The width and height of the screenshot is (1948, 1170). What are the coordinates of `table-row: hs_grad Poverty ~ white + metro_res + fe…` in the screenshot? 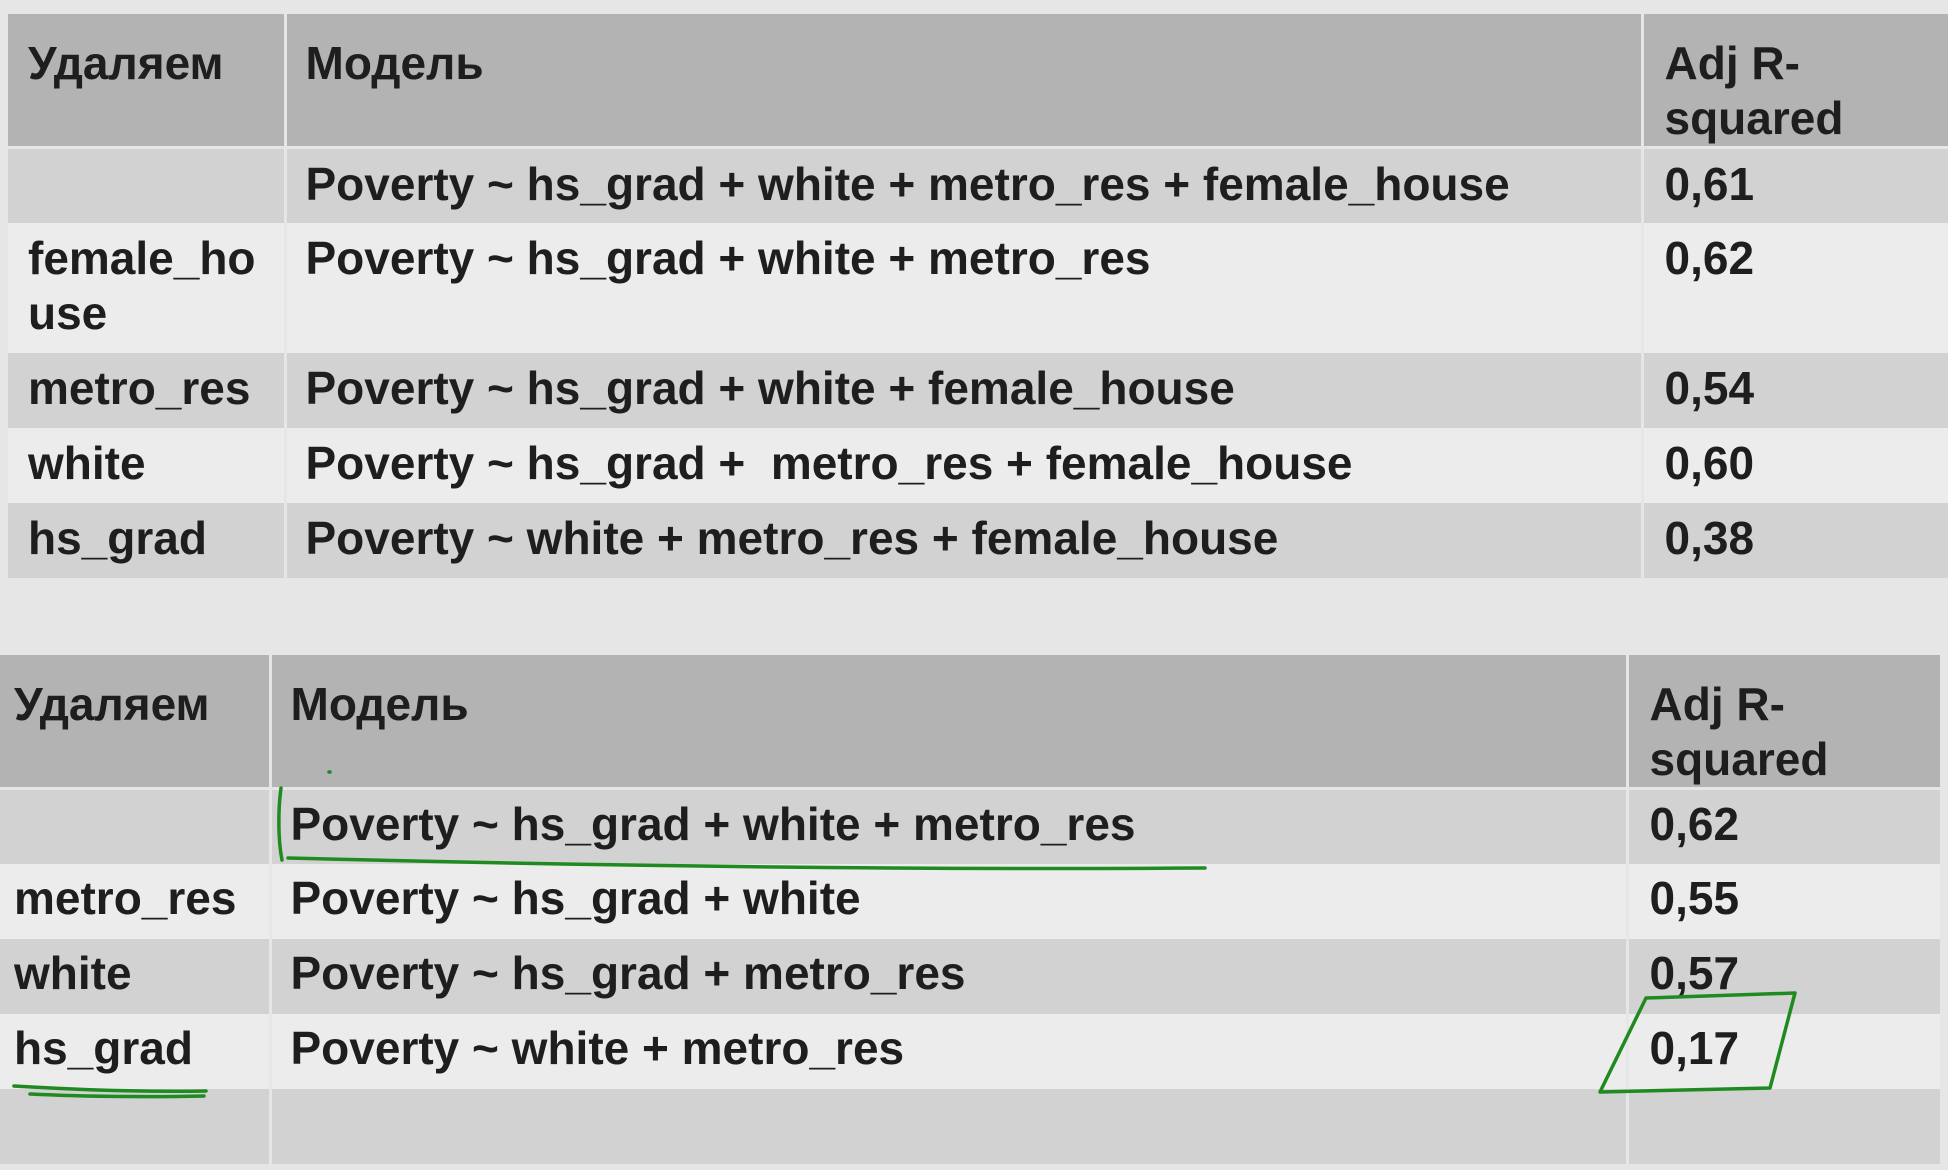 It's located at (978, 540).